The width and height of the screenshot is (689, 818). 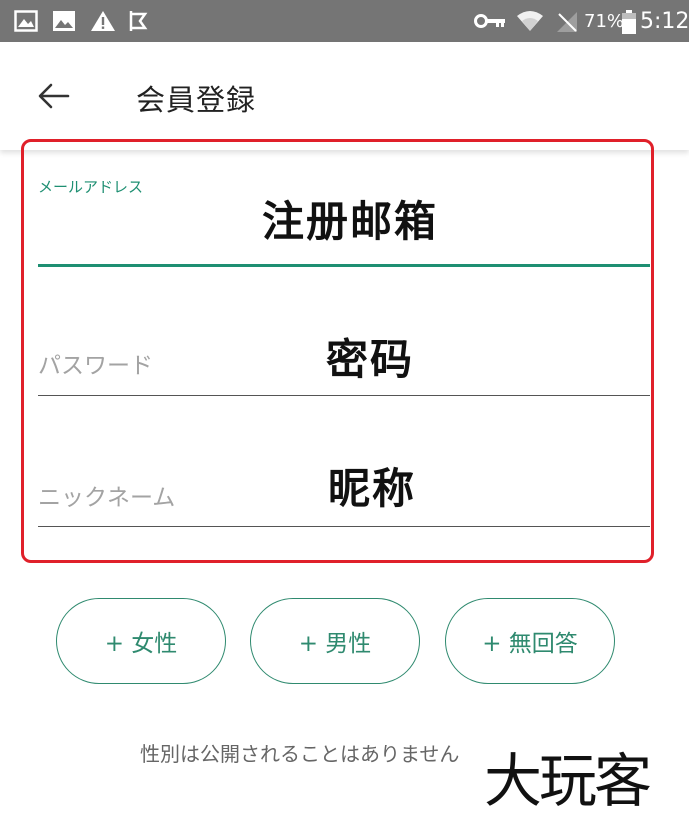 I want to click on nickname-field-underline, so click(x=344, y=526).